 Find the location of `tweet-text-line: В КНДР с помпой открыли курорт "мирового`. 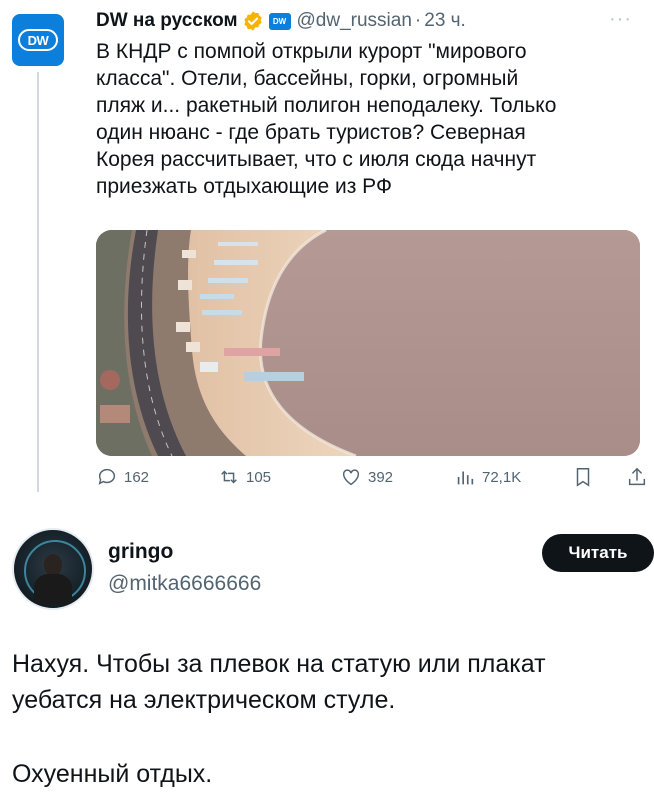

tweet-text-line: В КНДР с помпой открыли курорт "мирового is located at coordinates (311, 51).